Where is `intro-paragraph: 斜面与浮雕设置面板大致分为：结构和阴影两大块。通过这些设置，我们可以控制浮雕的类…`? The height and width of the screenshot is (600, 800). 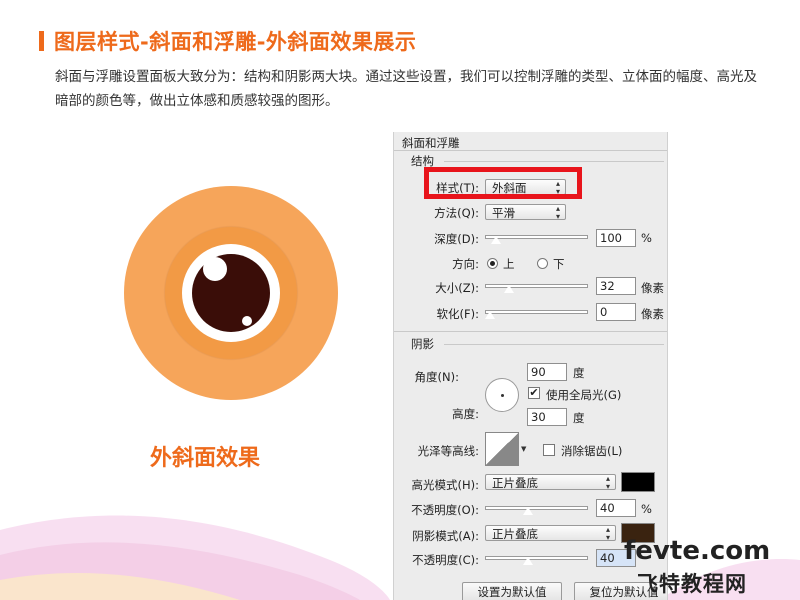 intro-paragraph: 斜面与浮雕设置面板大致分为：结构和阴影两大块。通过这些设置，我们可以控制浮雕的类… is located at coordinates (406, 89).